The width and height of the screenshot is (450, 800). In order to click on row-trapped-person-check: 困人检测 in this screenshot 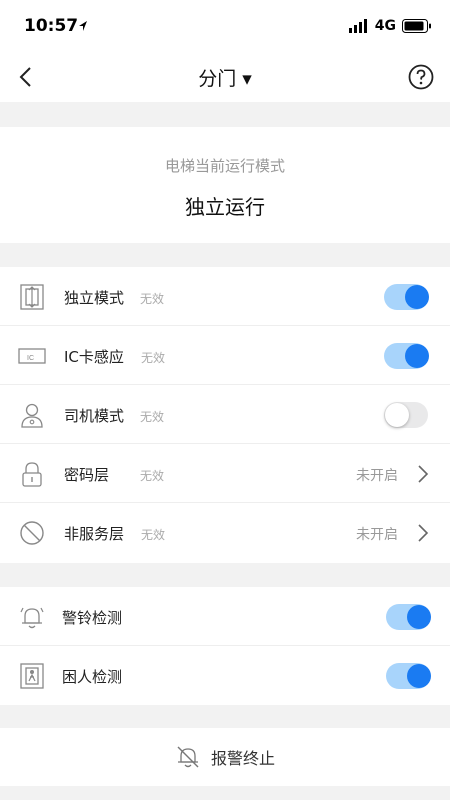, I will do `click(225, 675)`.